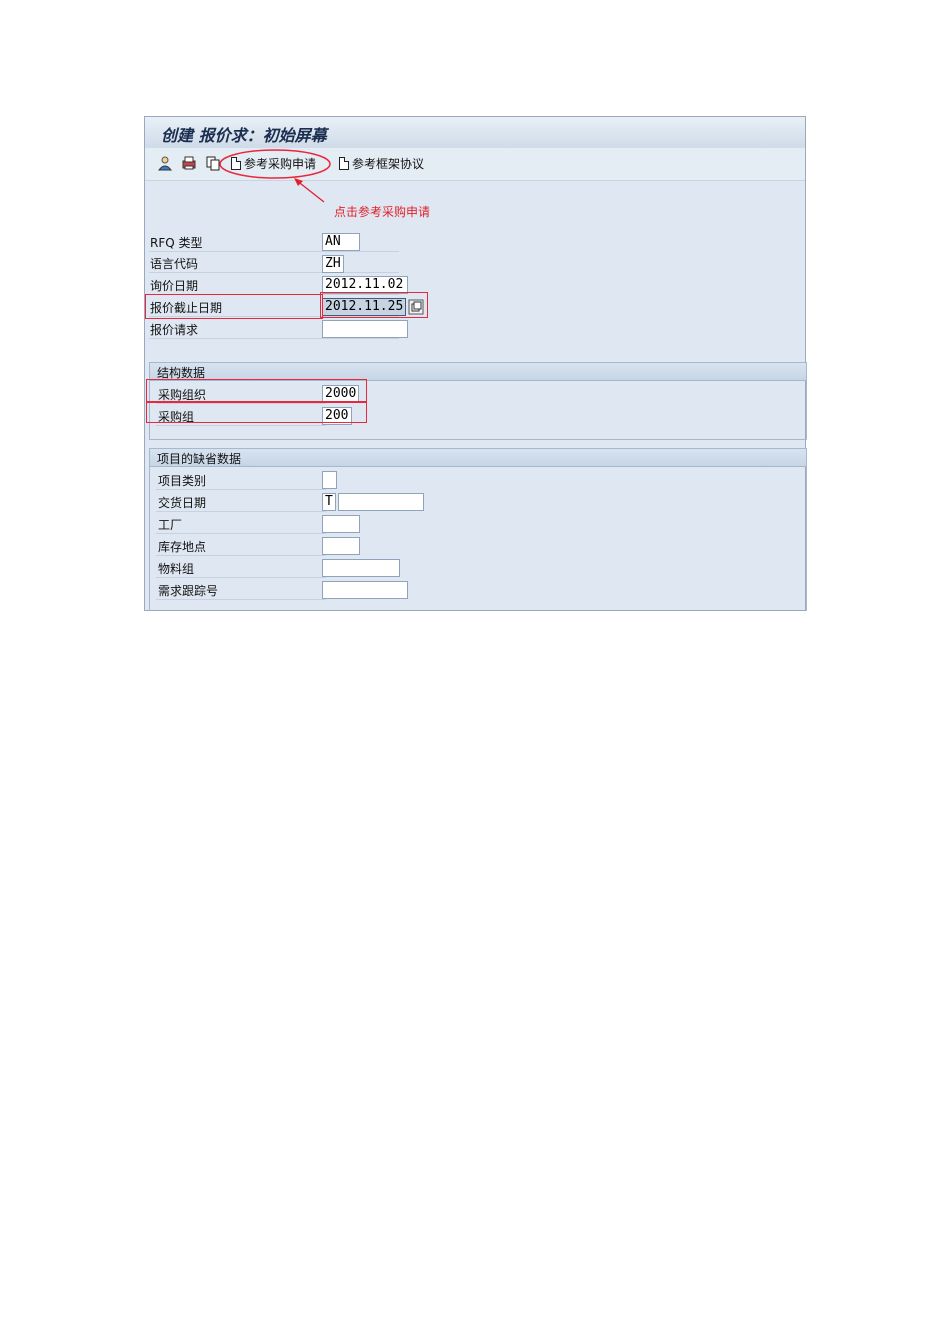 This screenshot has width=950, height=1344. I want to click on ref-framework-button: 参考框架协议, so click(381, 163).